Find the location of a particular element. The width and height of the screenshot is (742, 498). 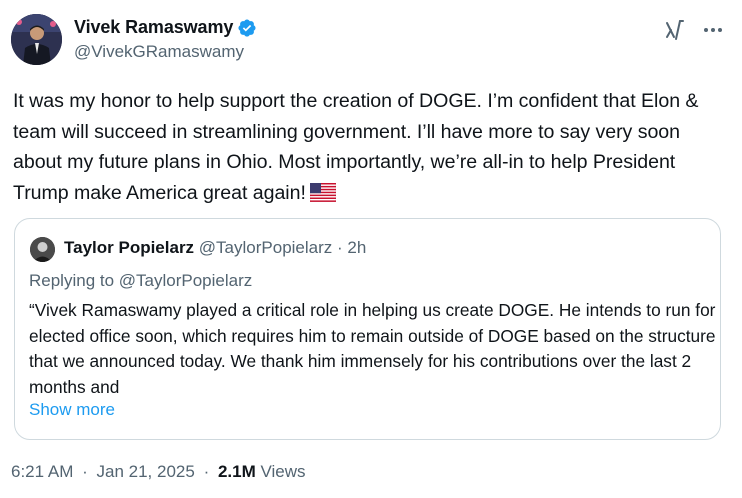

show-more-link: Show more is located at coordinates (72, 410).